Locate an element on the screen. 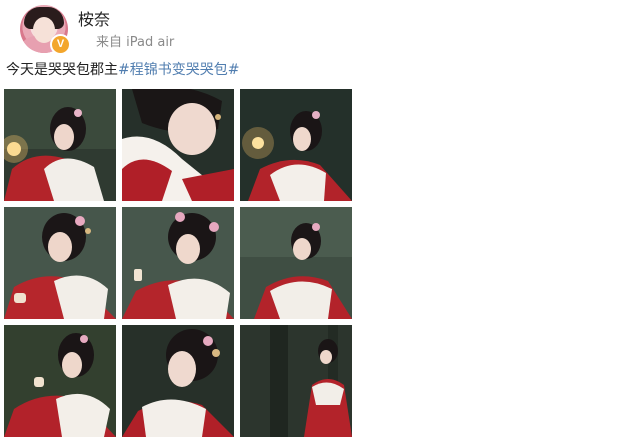  post-text: 今天是哭哭包郡主#程锦书变哭哭包# is located at coordinates (122, 69).